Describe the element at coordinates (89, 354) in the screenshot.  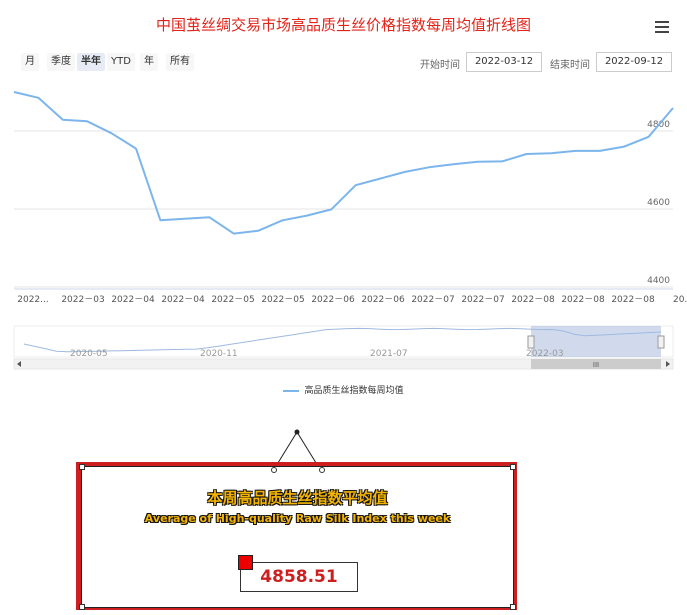
I see `navigator-label: 2020-05` at that location.